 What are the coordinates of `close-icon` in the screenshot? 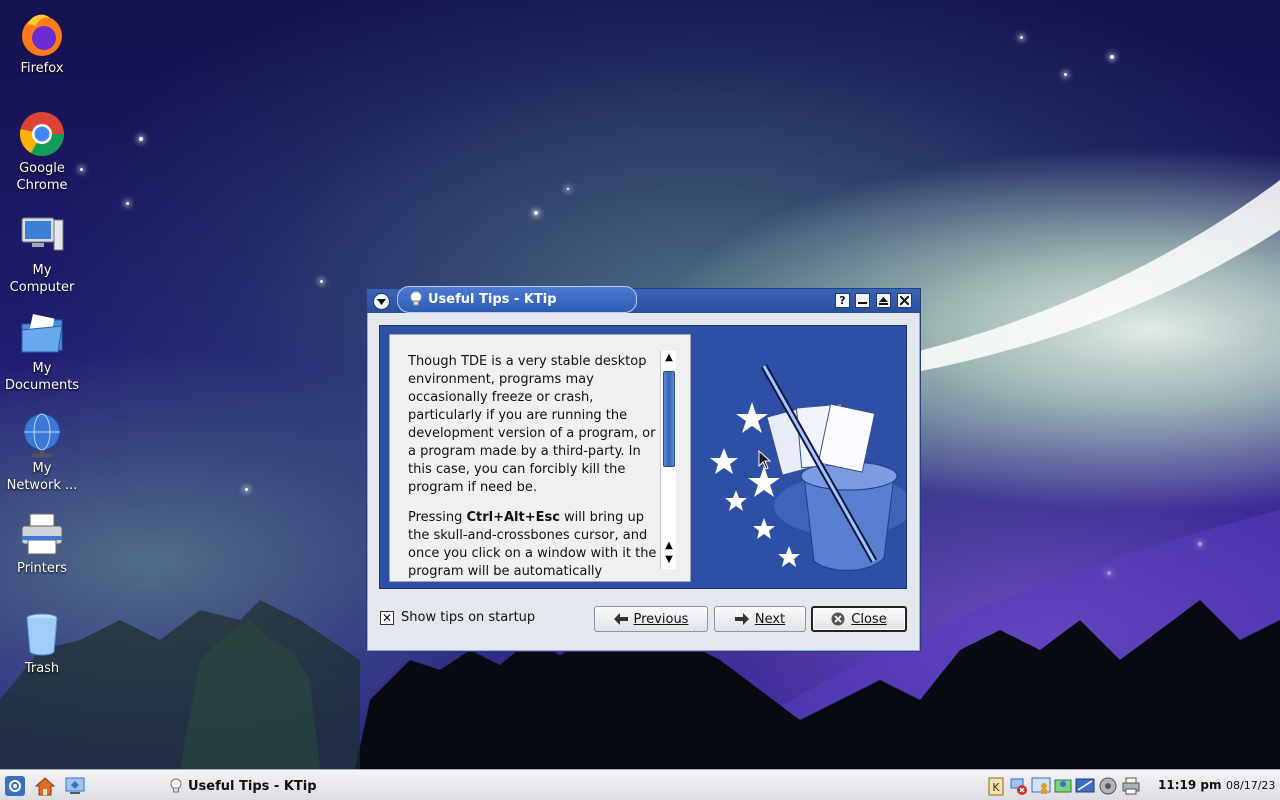 It's located at (904, 300).